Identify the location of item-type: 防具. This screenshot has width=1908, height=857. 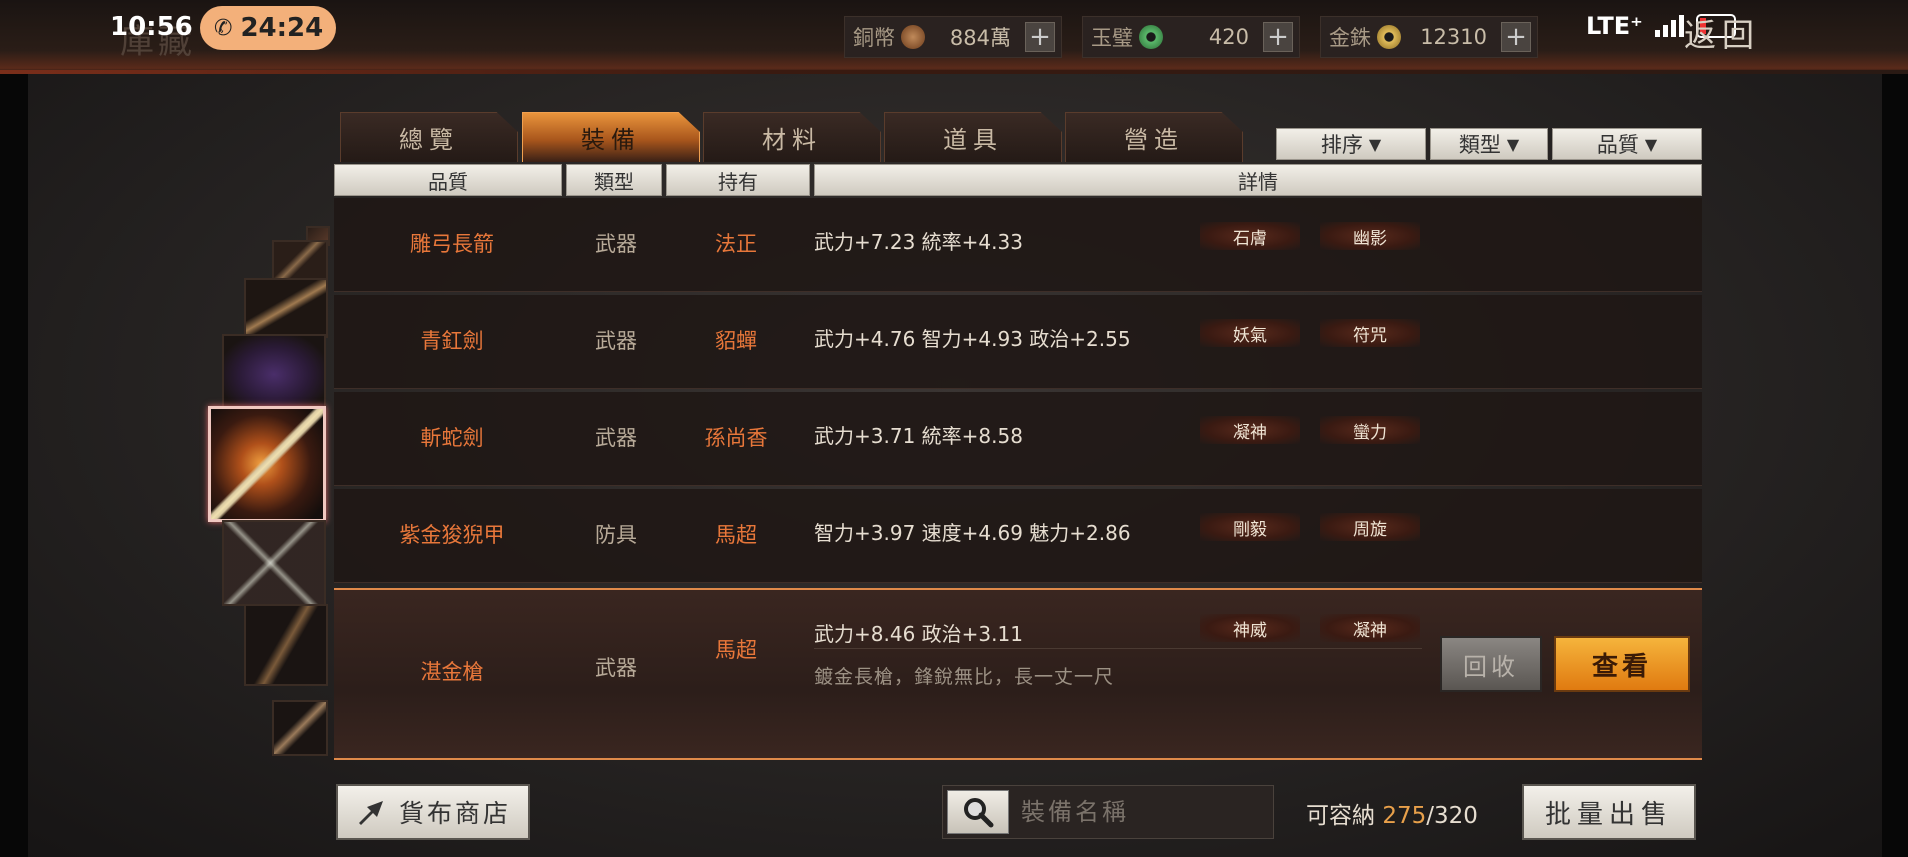
(616, 535).